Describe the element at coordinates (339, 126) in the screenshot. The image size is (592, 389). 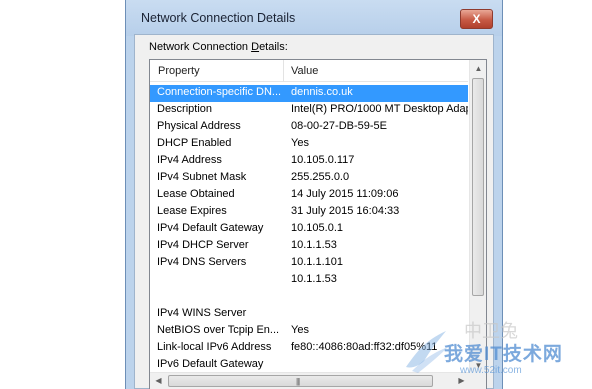
I see `value-cell: 08-00-27-DB-59-5E` at that location.